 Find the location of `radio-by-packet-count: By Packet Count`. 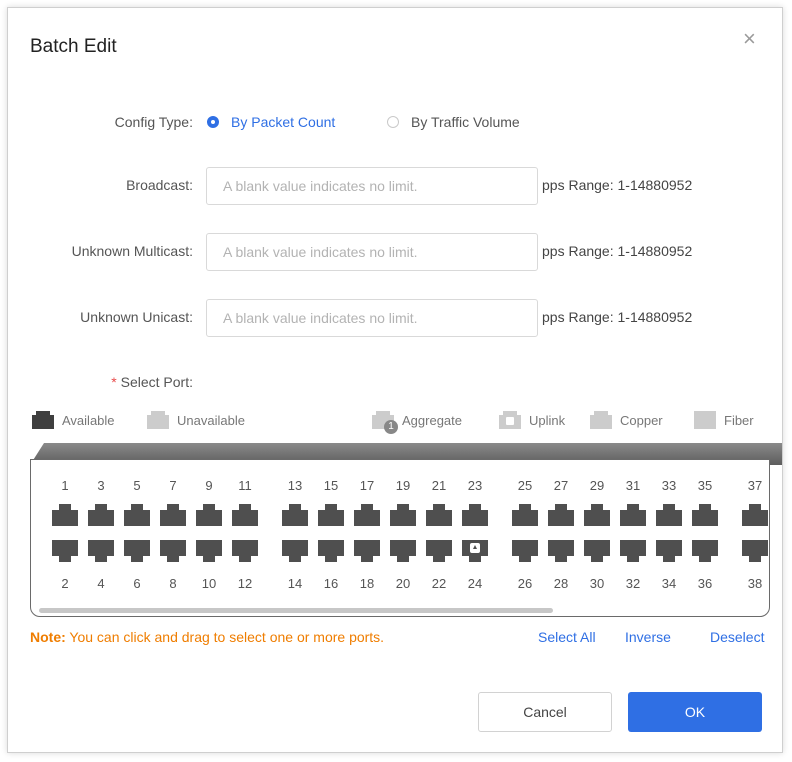

radio-by-packet-count: By Packet Count is located at coordinates (271, 122).